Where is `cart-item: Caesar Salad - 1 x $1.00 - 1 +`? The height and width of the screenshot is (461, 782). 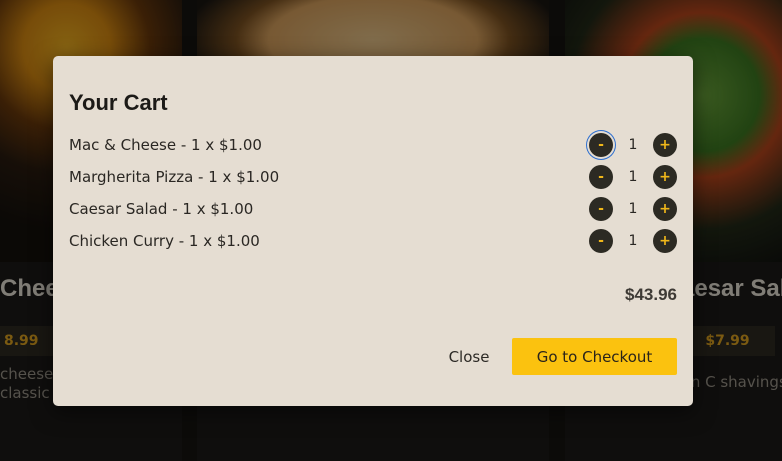 cart-item: Caesar Salad - 1 x $1.00 - 1 + is located at coordinates (373, 209).